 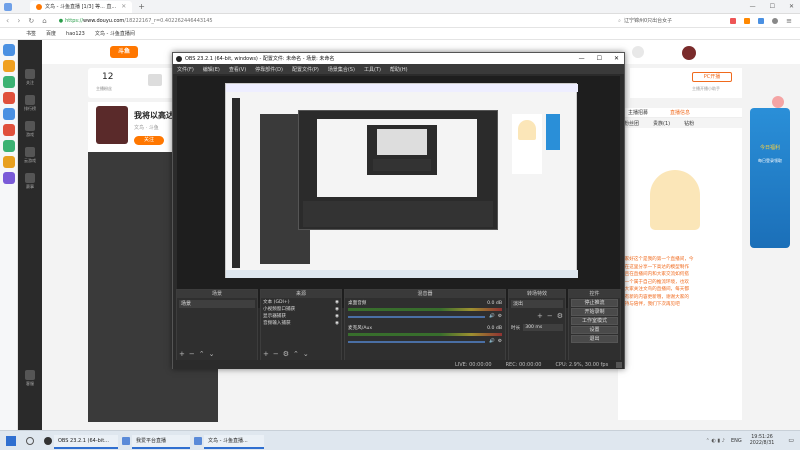 What do you see at coordinates (48, 440) in the screenshot?
I see `obs-taskbar-icon` at bounding box center [48, 440].